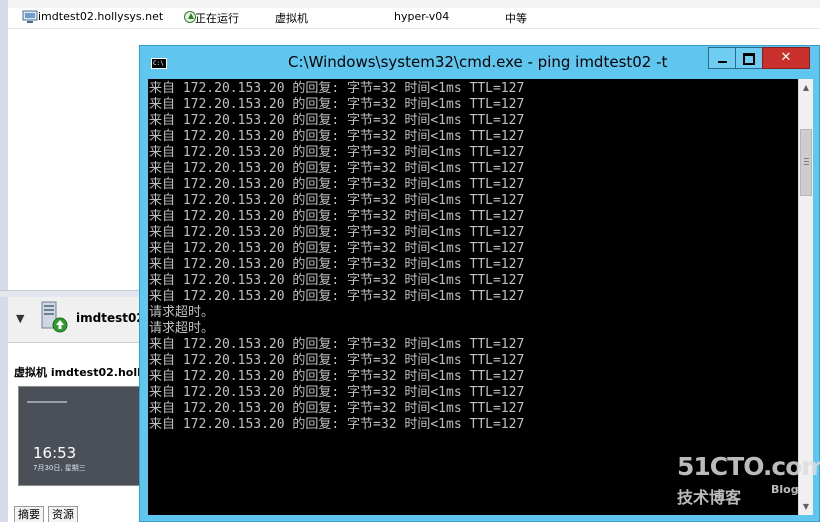 The width and height of the screenshot is (820, 522). What do you see at coordinates (786, 58) in the screenshot?
I see `close-button: ✕` at bounding box center [786, 58].